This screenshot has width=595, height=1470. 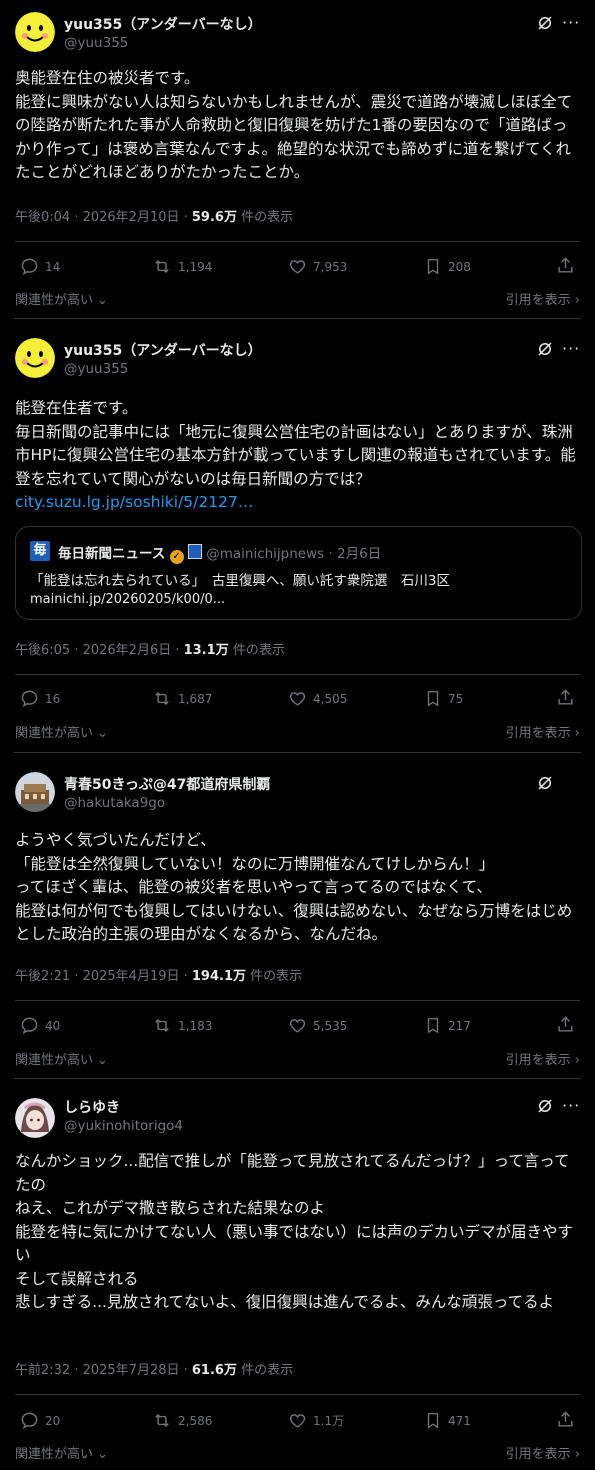 What do you see at coordinates (456, 698) in the screenshot?
I see `bookmark-count: 75` at bounding box center [456, 698].